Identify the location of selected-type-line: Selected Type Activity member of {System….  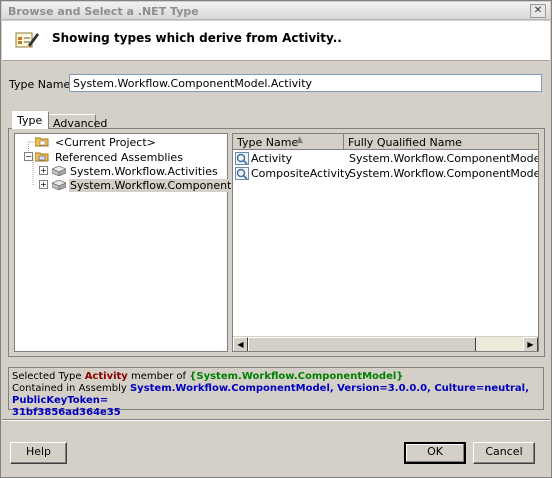
(276, 377).